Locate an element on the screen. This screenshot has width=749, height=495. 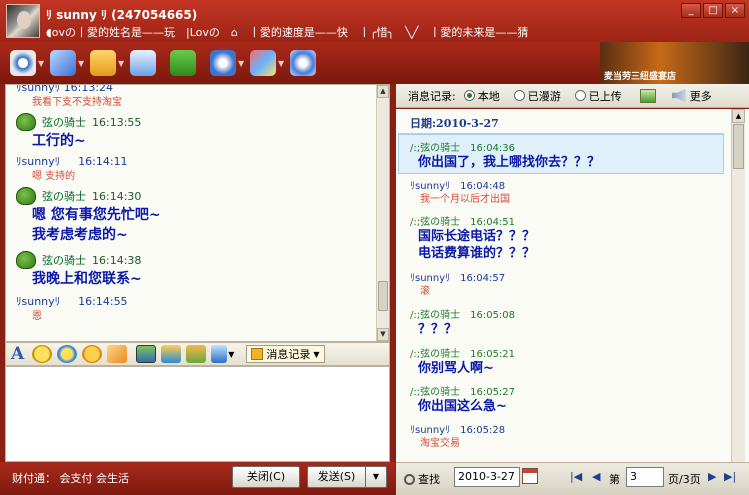
music-icon is located at coordinates (171, 354).